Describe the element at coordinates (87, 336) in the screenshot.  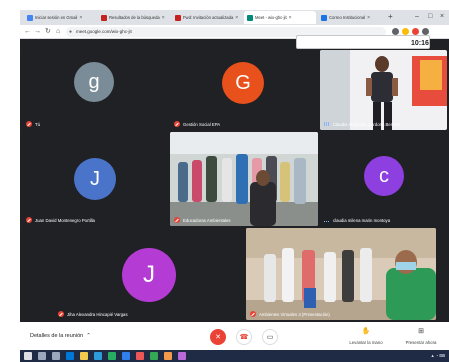
I see `chevron-up-icon: ⌃` at that location.